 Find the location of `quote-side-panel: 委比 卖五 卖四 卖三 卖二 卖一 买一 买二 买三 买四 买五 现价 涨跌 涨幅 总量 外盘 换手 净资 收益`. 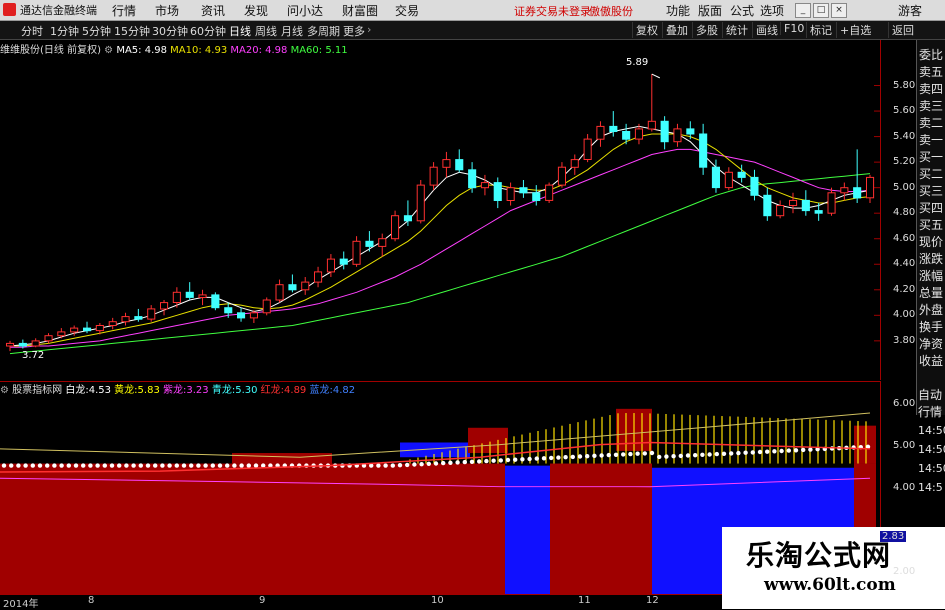

quote-side-panel: 委比 卖五 卖四 卖三 卖二 卖一 买一 买二 买三 买四 买五 现价 涨跌 涨幅 总量 外盘 换手 净资 收益 is located at coordinates (930, 227).